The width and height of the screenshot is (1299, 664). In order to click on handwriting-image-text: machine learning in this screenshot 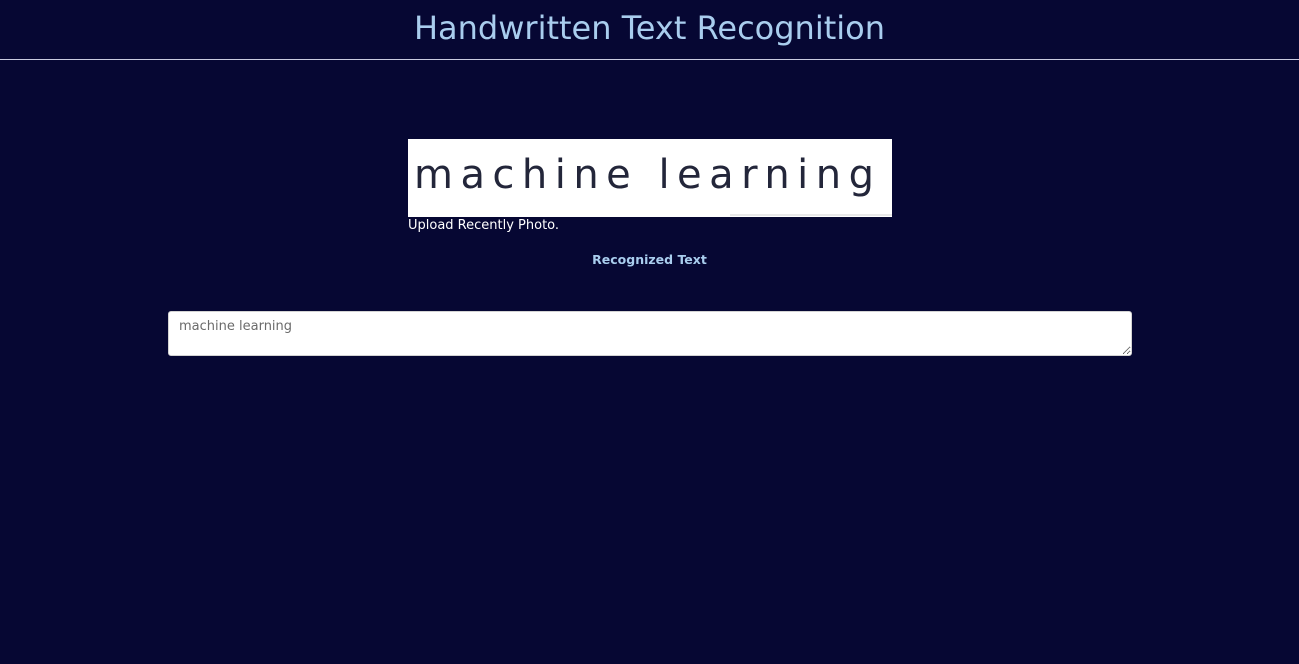, I will do `click(649, 175)`.